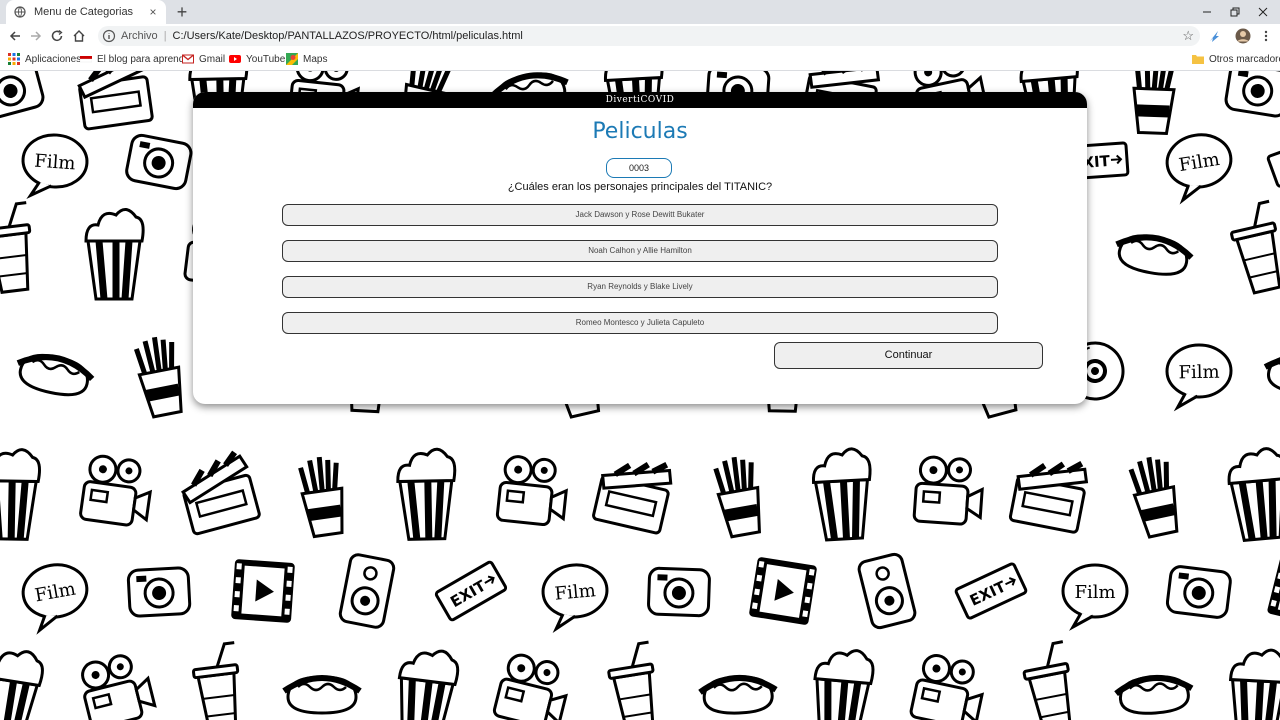  What do you see at coordinates (86, 59) in the screenshot?
I see `flag-icon` at bounding box center [86, 59].